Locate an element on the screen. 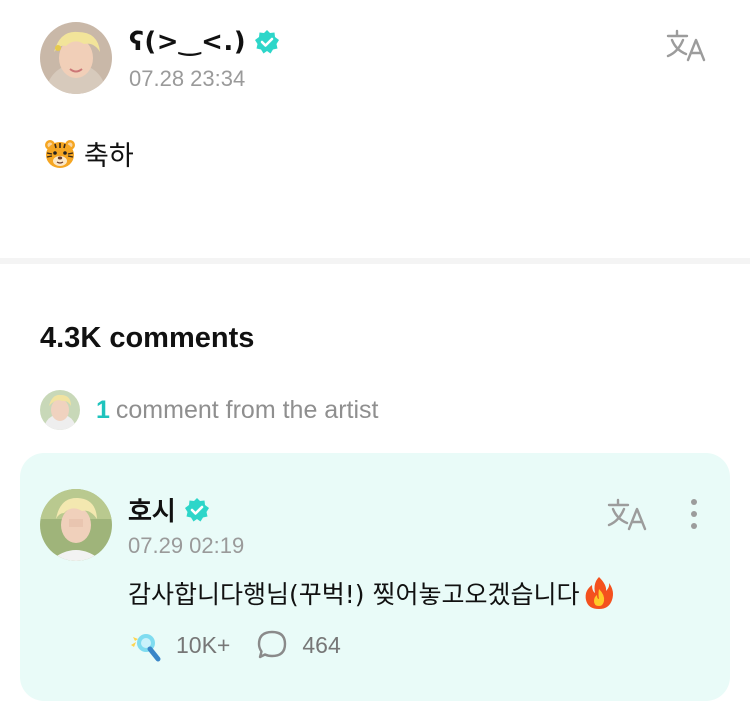 Image resolution: width=750 pixels, height=708 pixels. reaction-button: 10K+ is located at coordinates (179, 645).